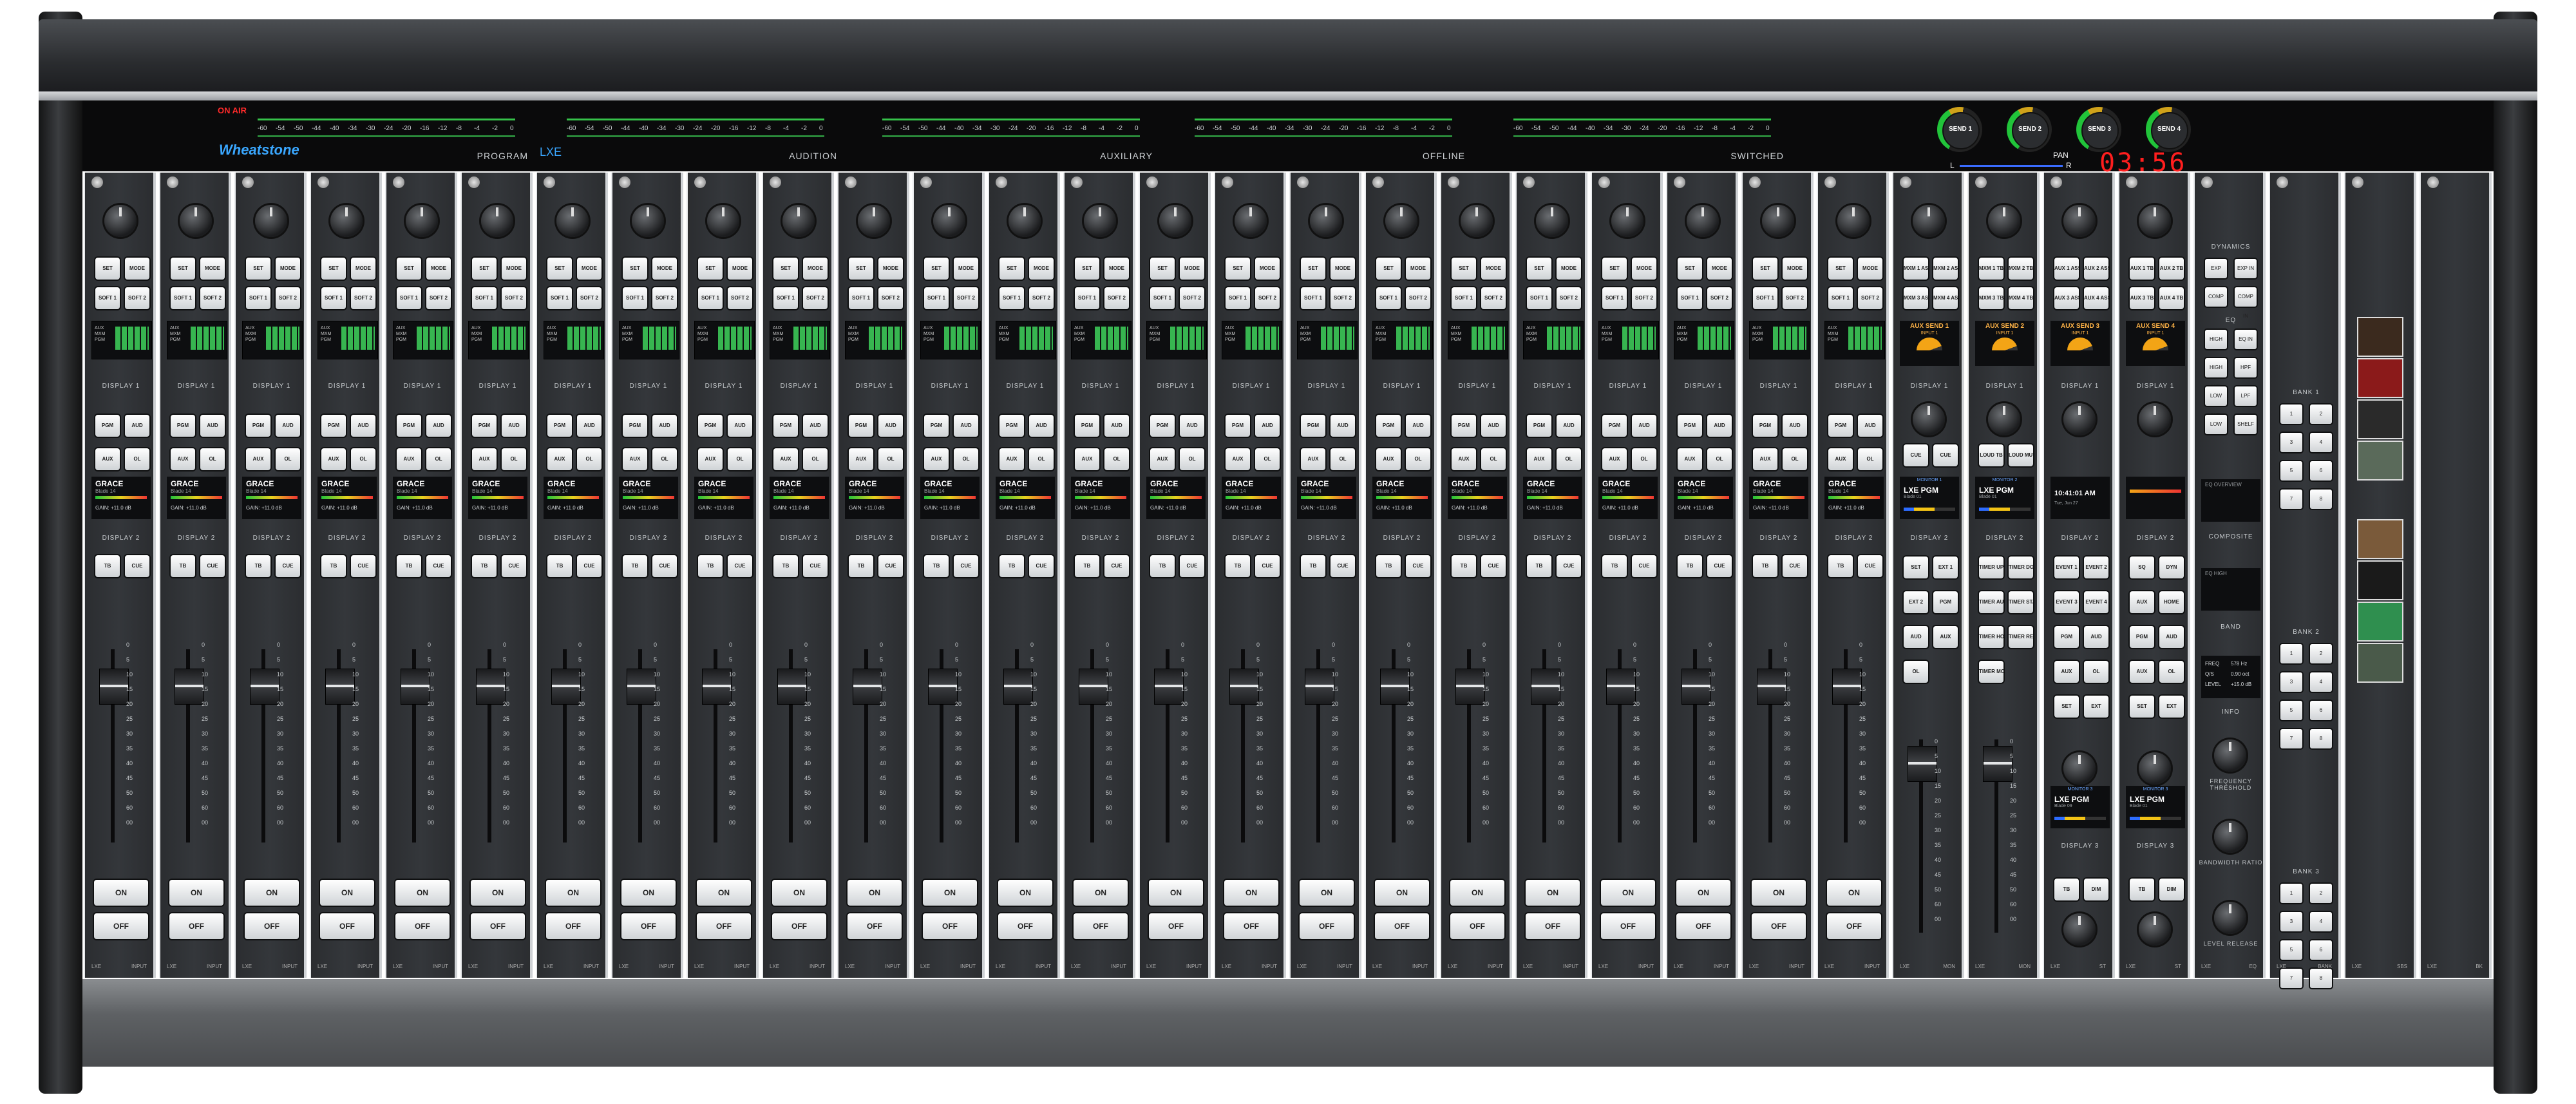 This screenshot has width=2576, height=1104. I want to click on bank-key: 7, so click(2291, 978).